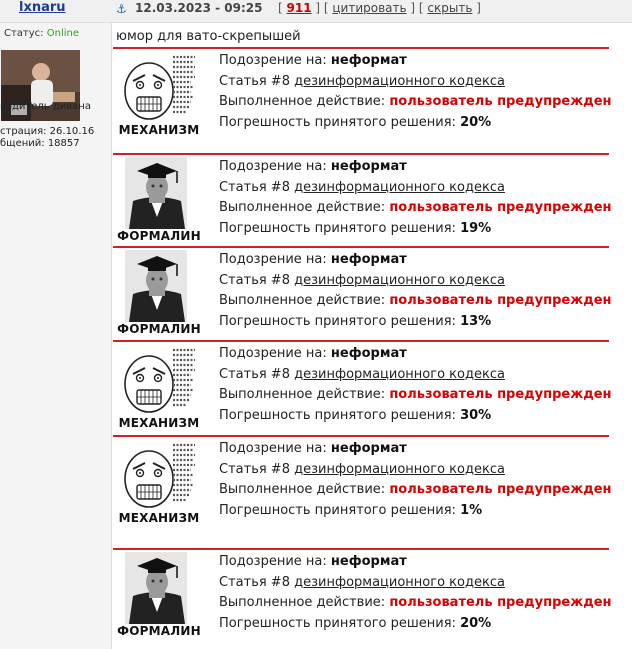 Image resolution: width=632 pixels, height=649 pixels. I want to click on error-line: Погрешность принятого решения: 1%, so click(350, 510).